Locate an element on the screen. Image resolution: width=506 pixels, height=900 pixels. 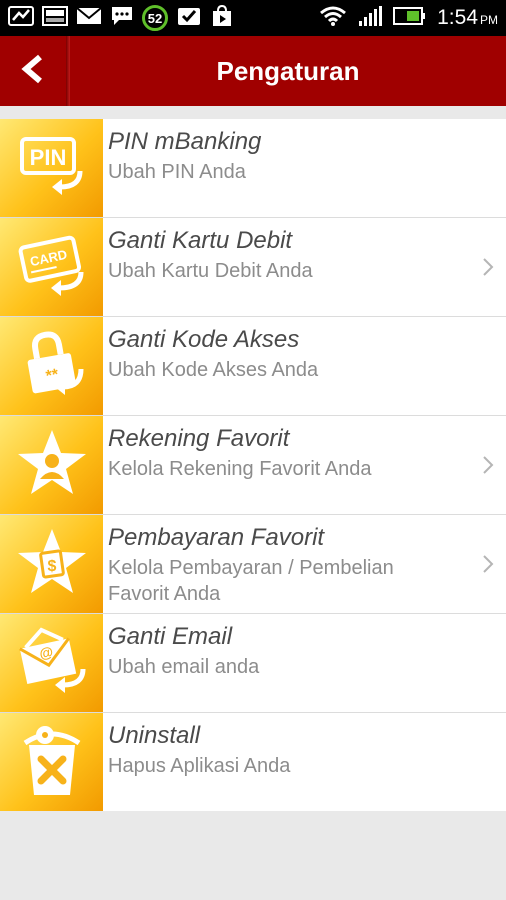
item-title: Pembayaran Favorit is located at coordinates (216, 537).